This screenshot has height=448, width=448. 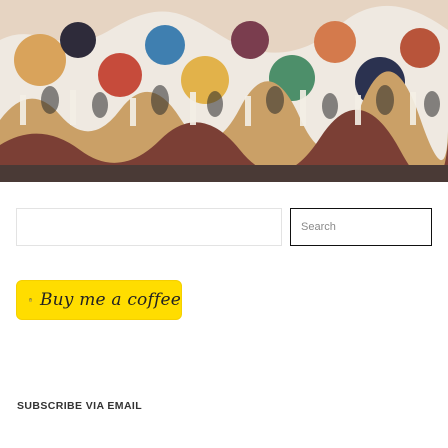 What do you see at coordinates (80, 406) in the screenshot?
I see `subscribe-heading: SUBSCRIBE VIA EMAIL` at bounding box center [80, 406].